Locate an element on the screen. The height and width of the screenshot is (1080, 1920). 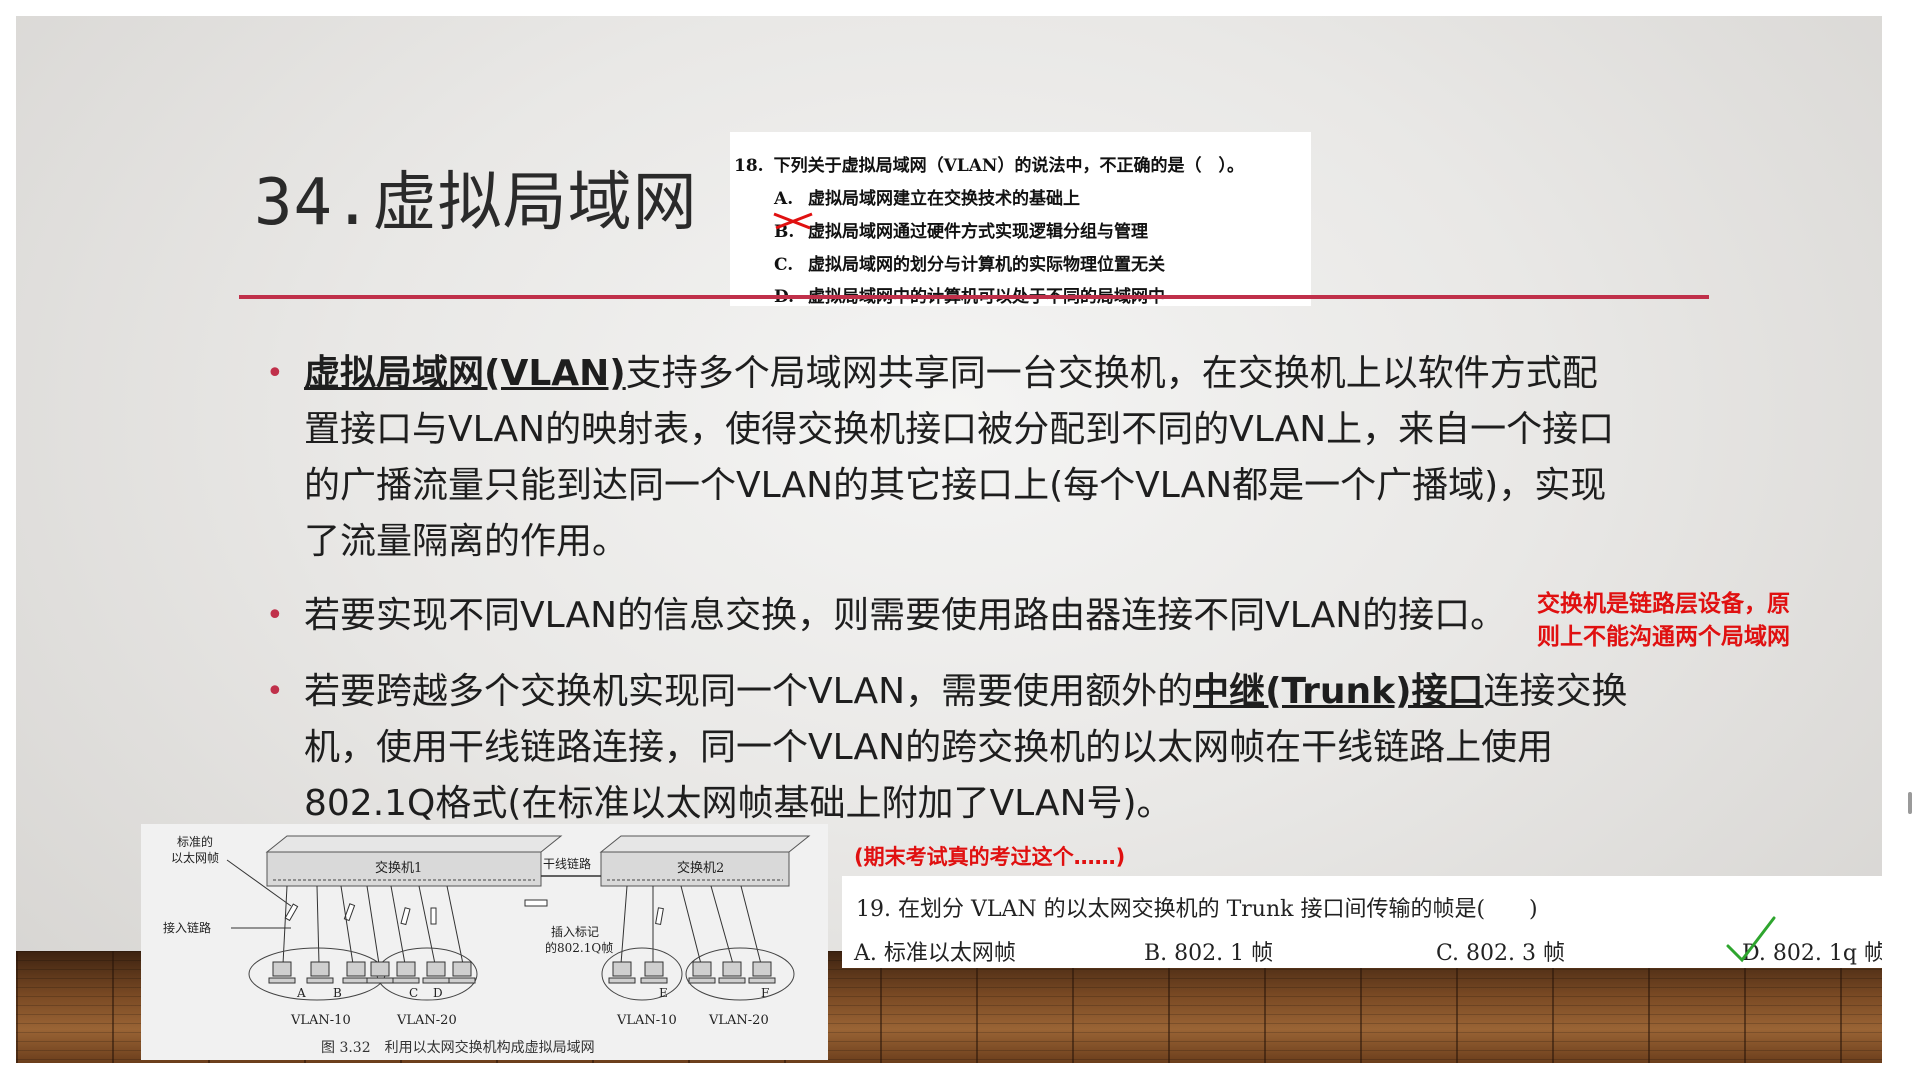
computer-icons is located at coordinates (522, 972).